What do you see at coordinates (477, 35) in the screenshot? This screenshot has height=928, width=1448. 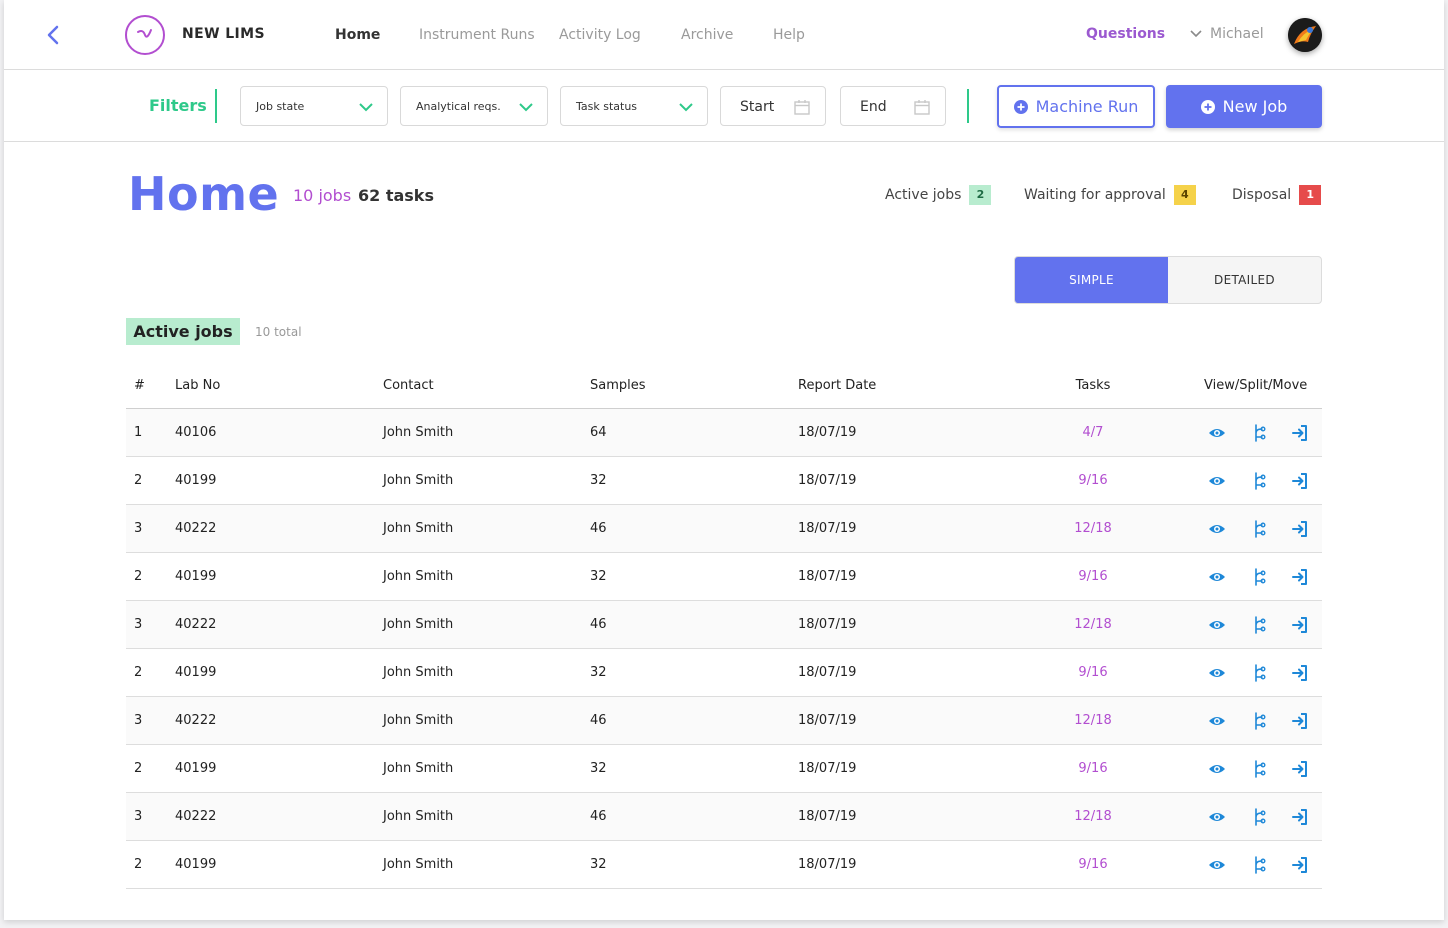 I see `nav-instrument-runs: Instrument Runs` at bounding box center [477, 35].